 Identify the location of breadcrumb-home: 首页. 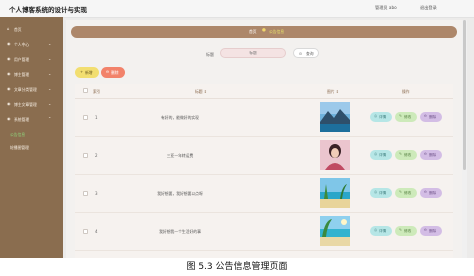
(253, 32).